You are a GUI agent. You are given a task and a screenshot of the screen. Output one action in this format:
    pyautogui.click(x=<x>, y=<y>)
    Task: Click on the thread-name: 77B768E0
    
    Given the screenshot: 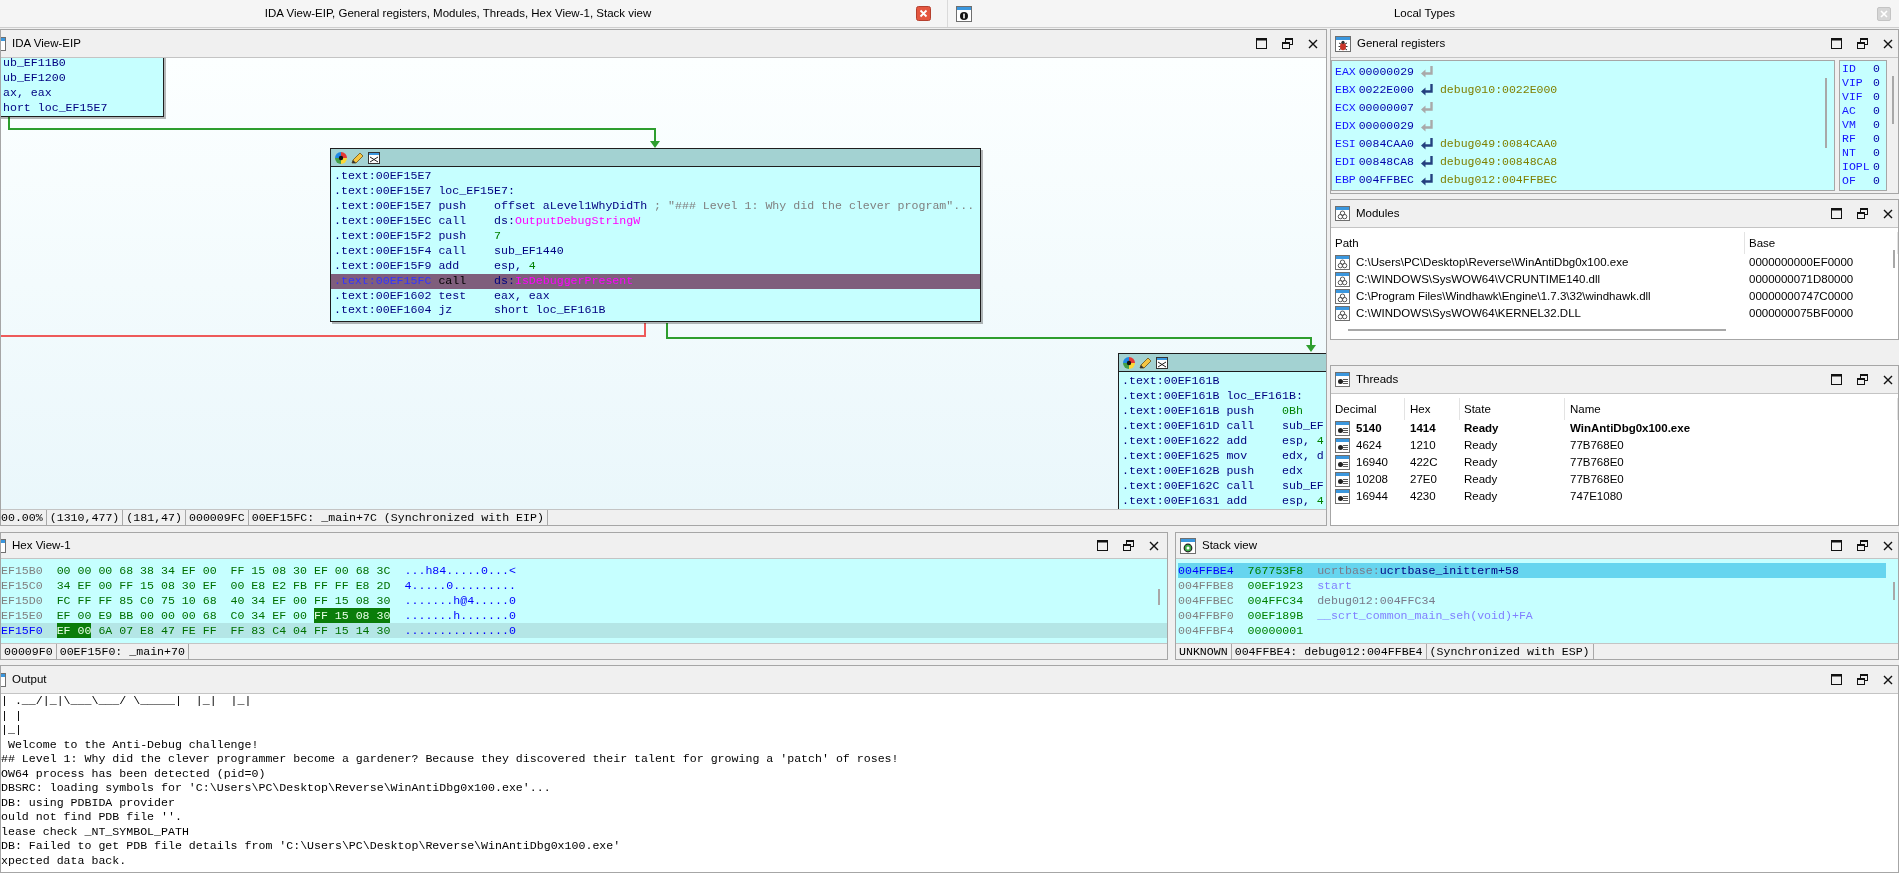 What is the action you would take?
    pyautogui.click(x=1597, y=462)
    